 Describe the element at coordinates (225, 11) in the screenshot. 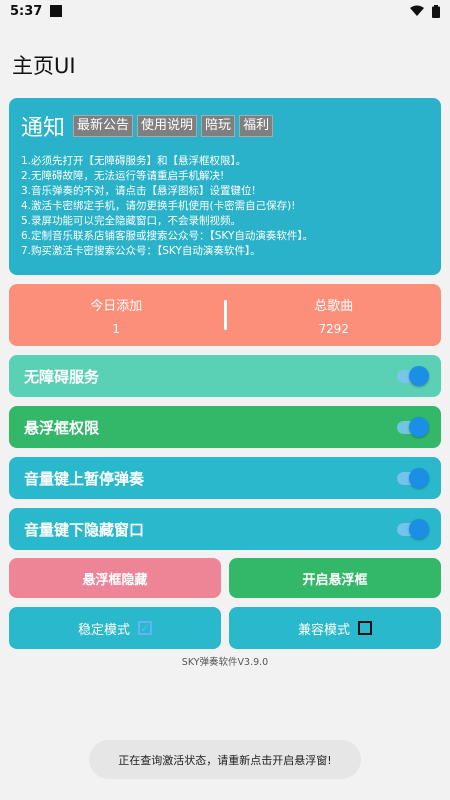

I see `status-bar: 5:37` at that location.